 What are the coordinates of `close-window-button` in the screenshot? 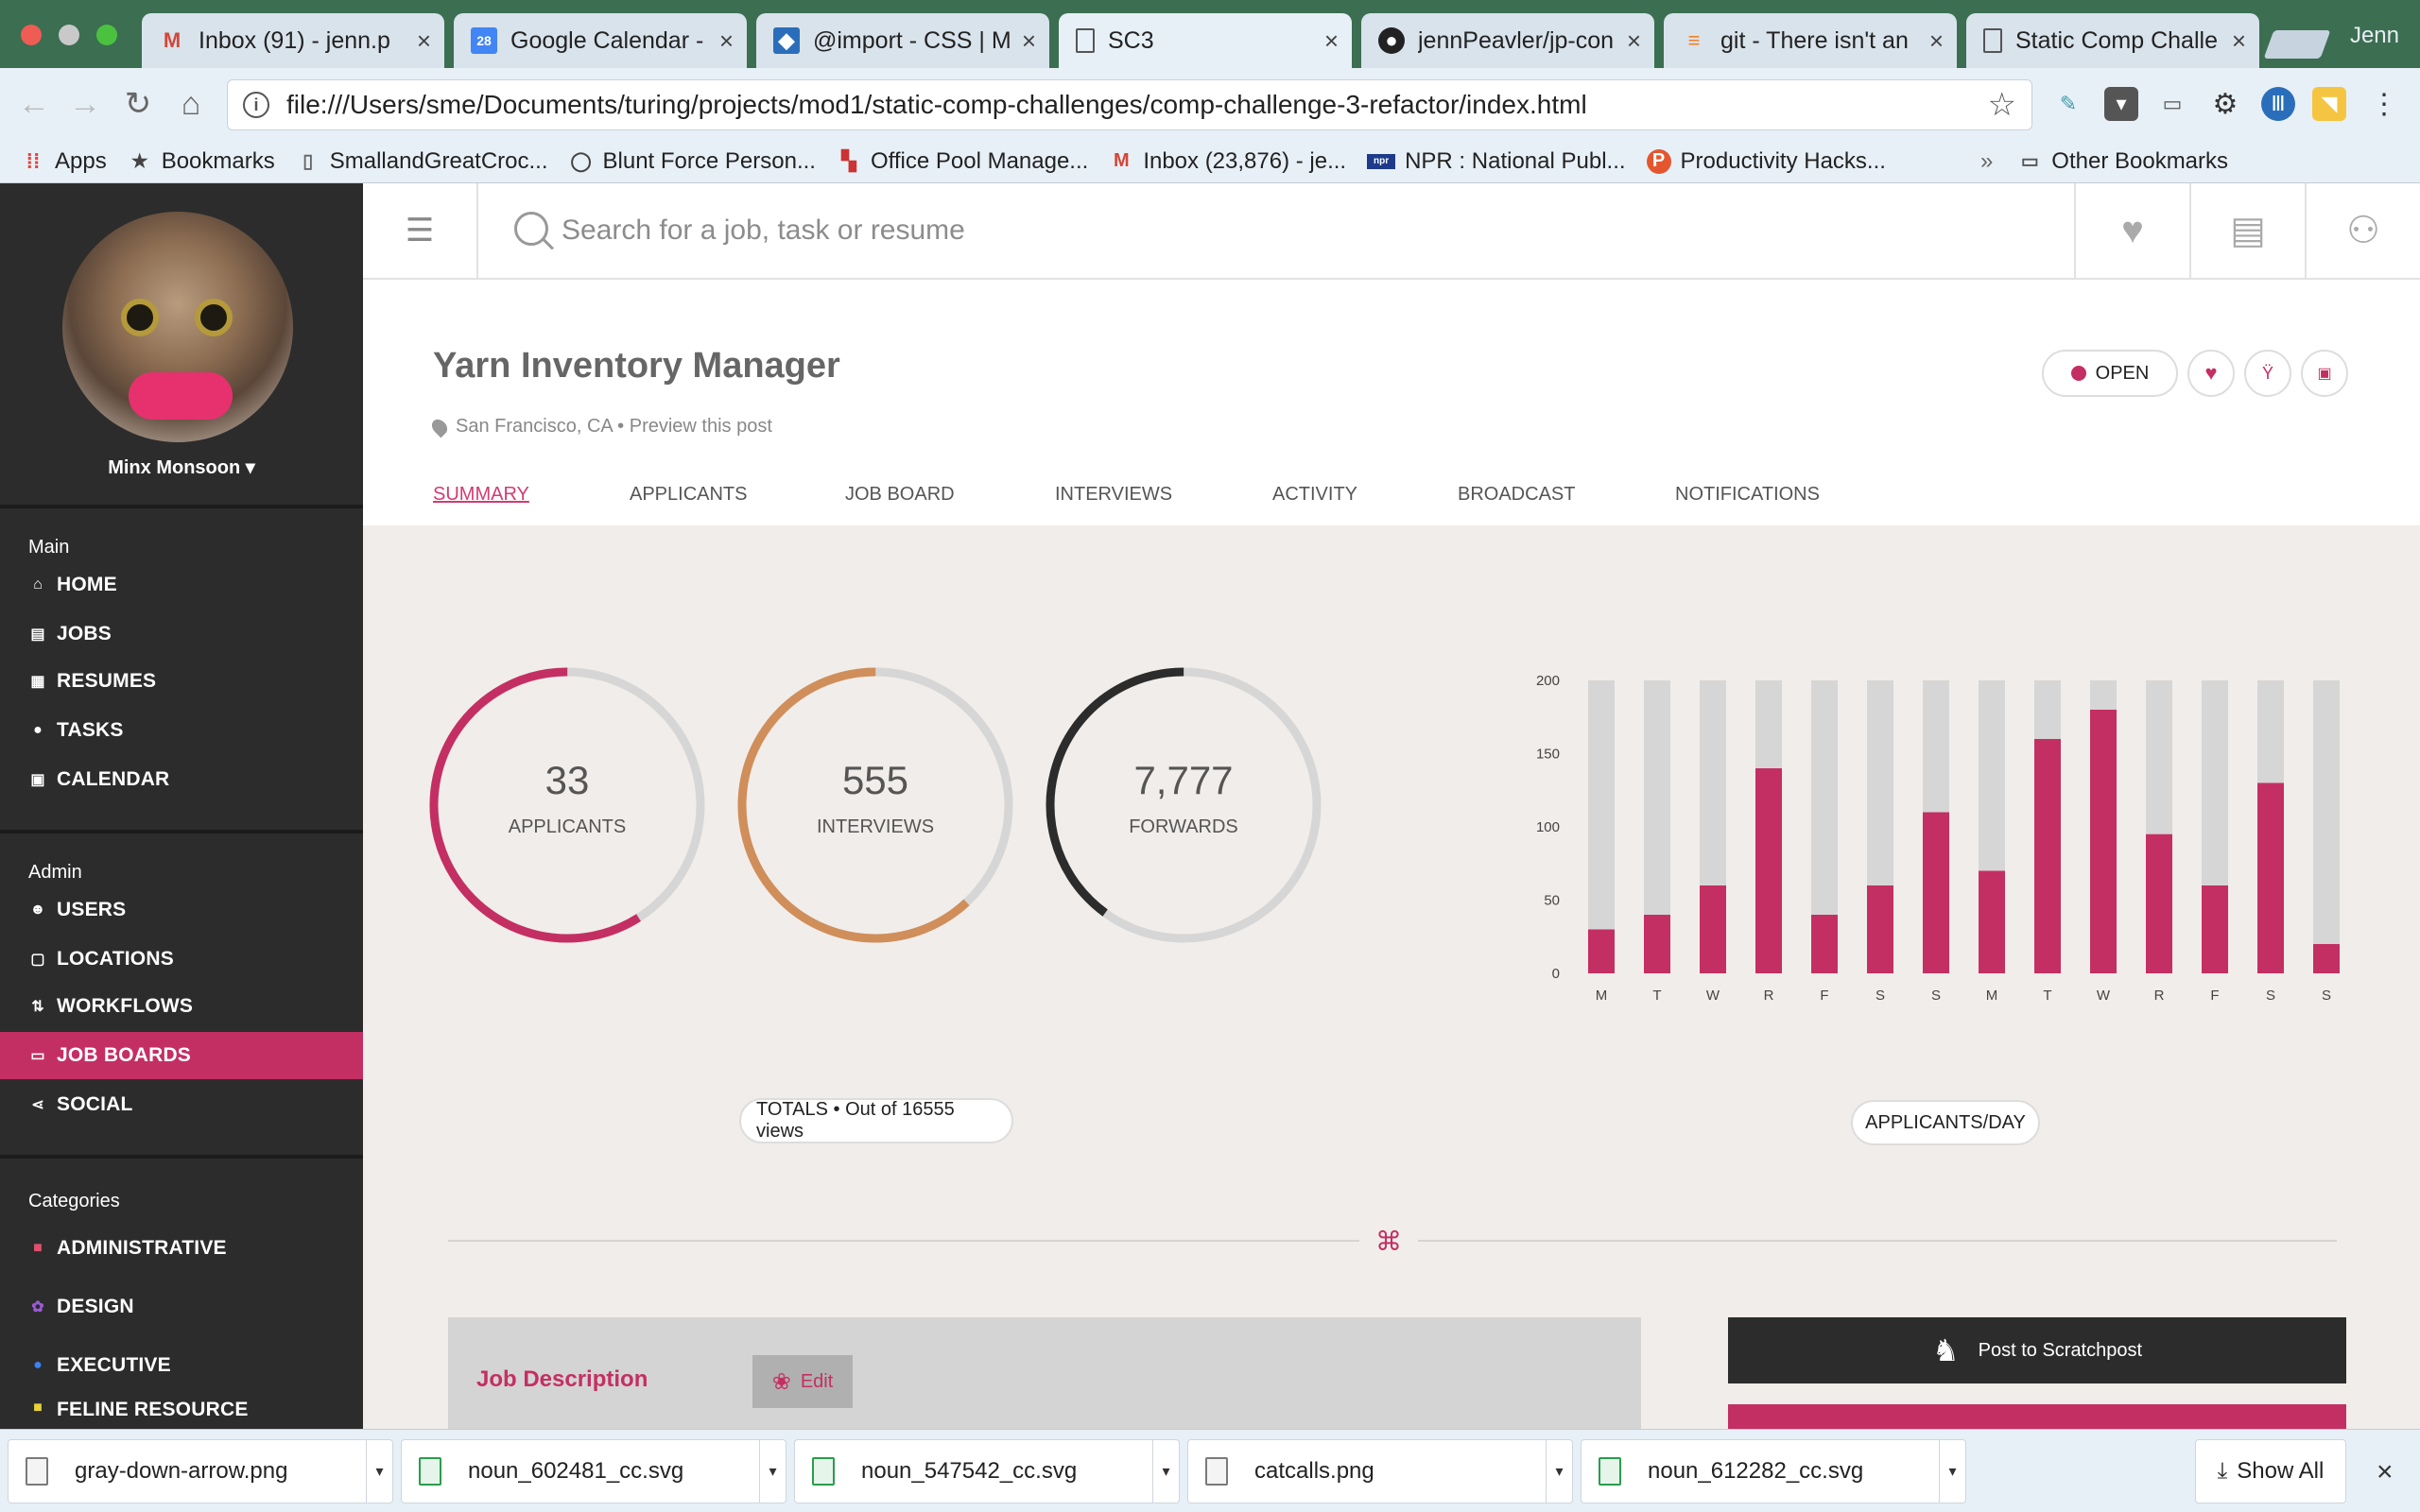 It's located at (32, 35).